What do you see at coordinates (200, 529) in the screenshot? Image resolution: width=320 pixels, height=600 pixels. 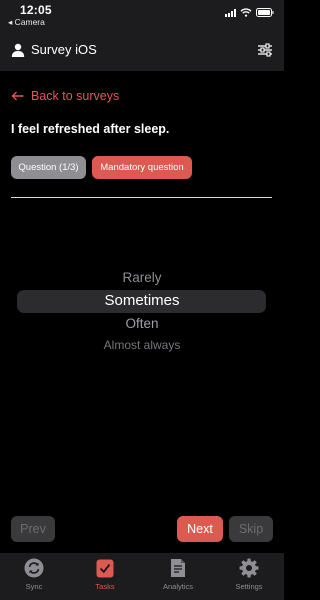 I see `next-button: Next` at bounding box center [200, 529].